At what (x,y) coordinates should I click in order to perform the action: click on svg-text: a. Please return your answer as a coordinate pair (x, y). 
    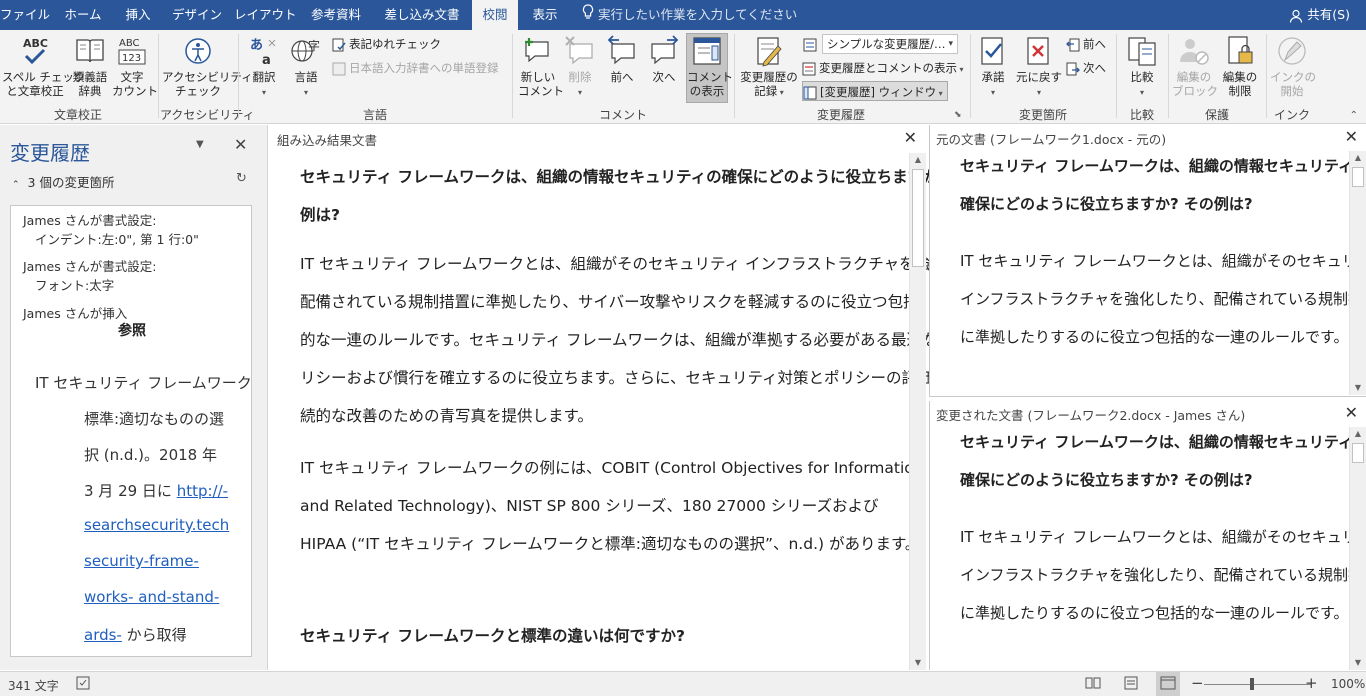
    Looking at the image, I should click on (266, 60).